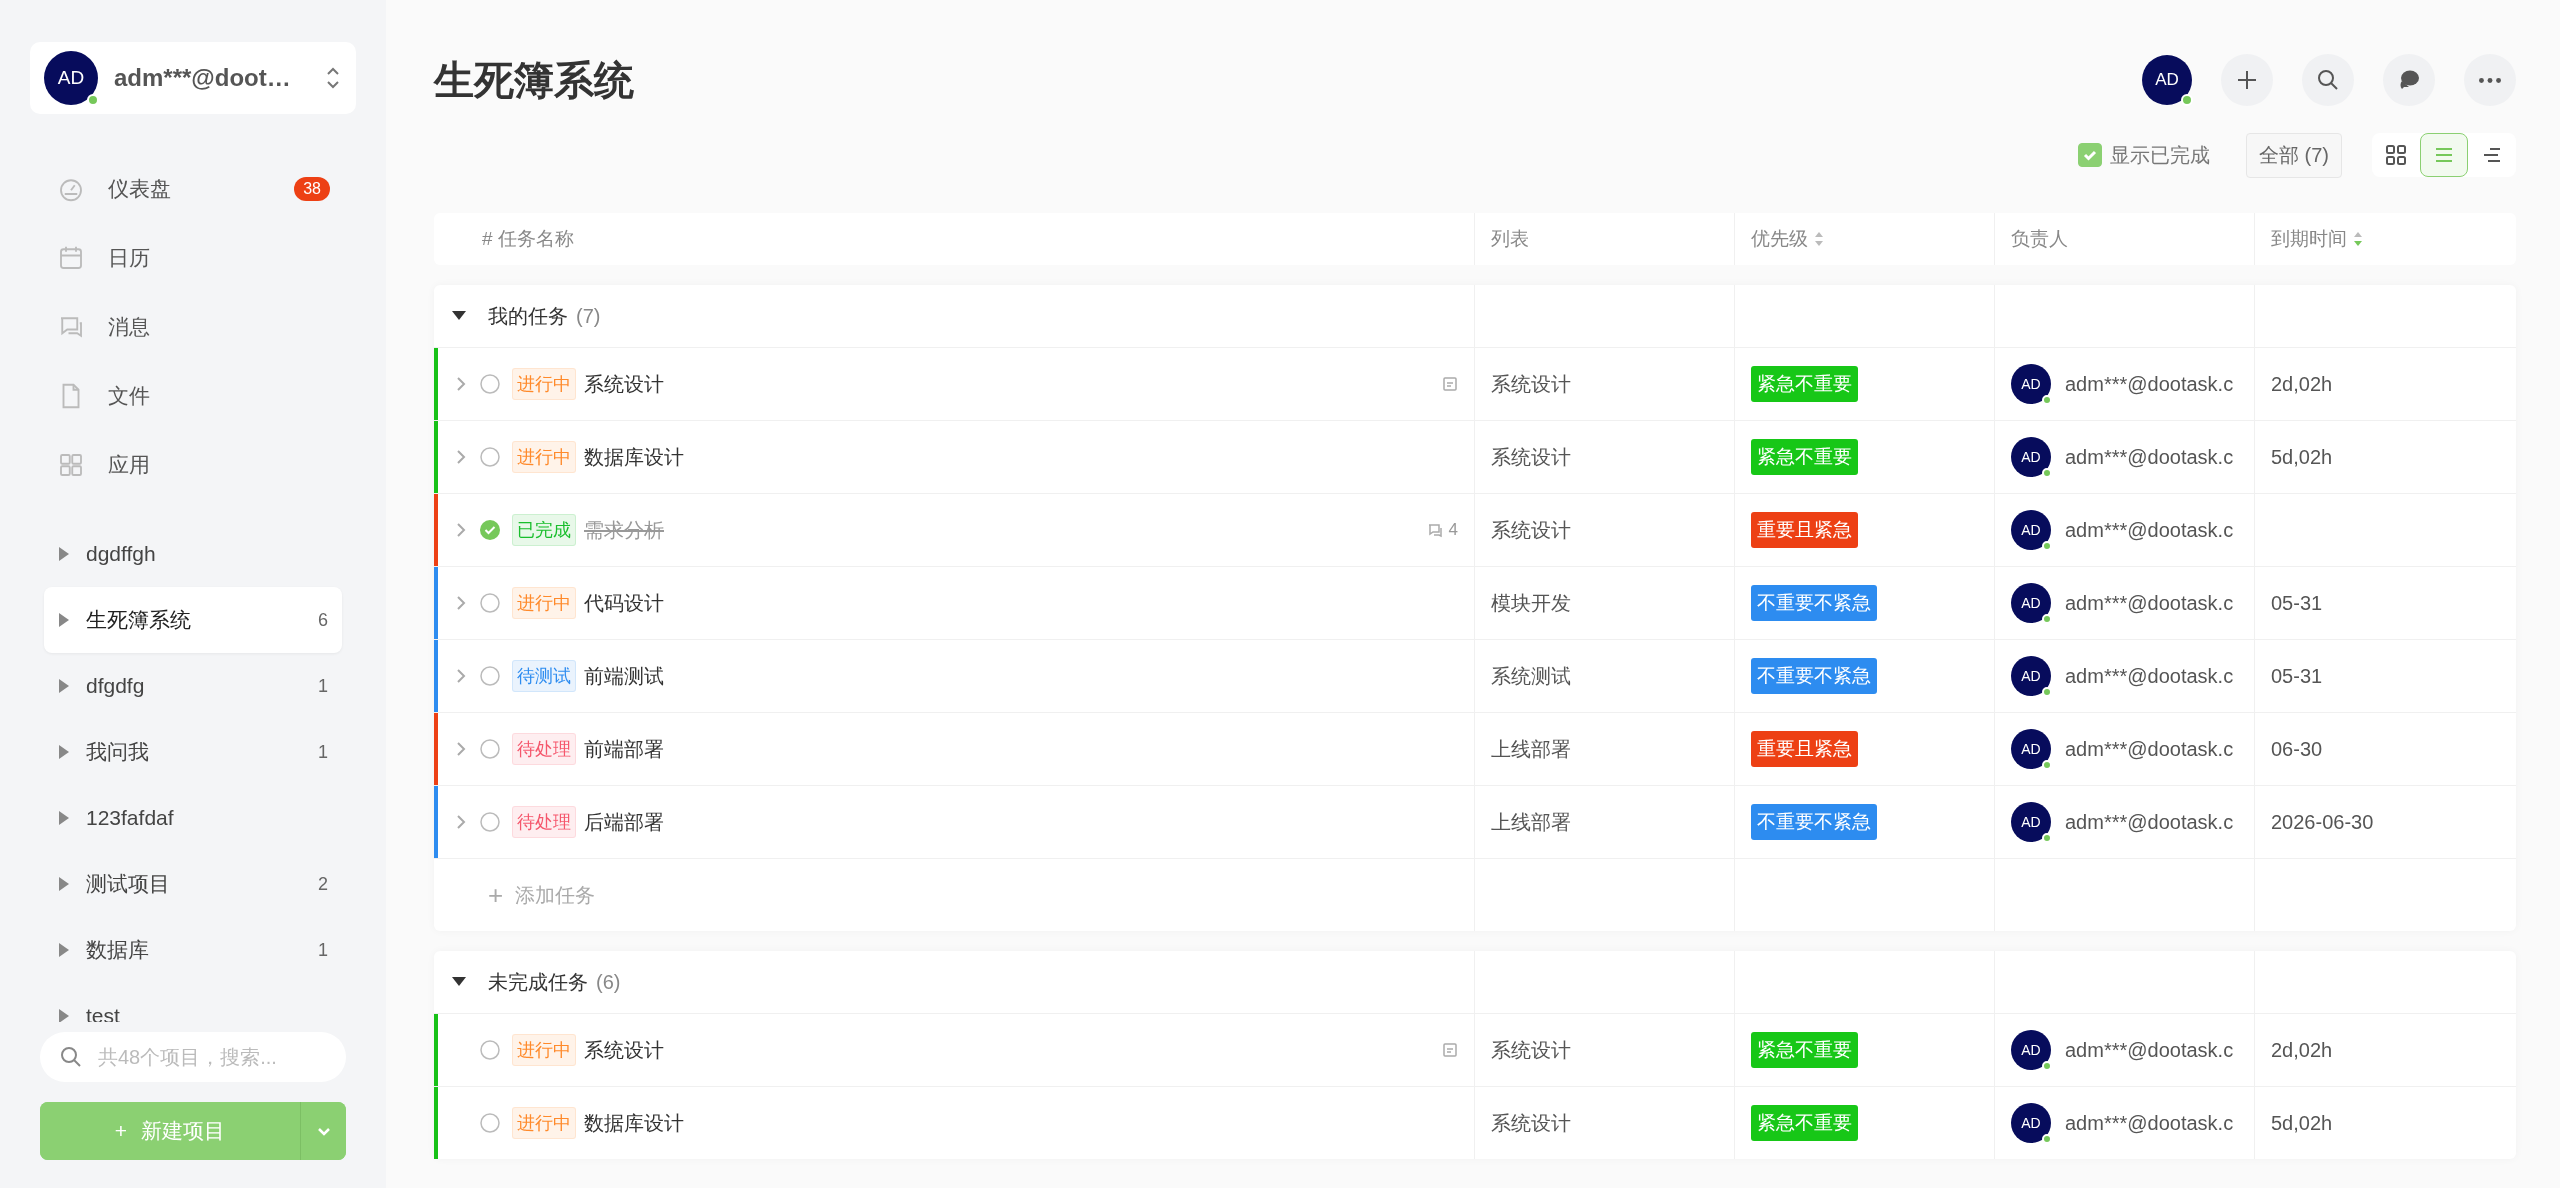 The width and height of the screenshot is (2560, 1188). What do you see at coordinates (2247, 80) in the screenshot?
I see `add-button` at bounding box center [2247, 80].